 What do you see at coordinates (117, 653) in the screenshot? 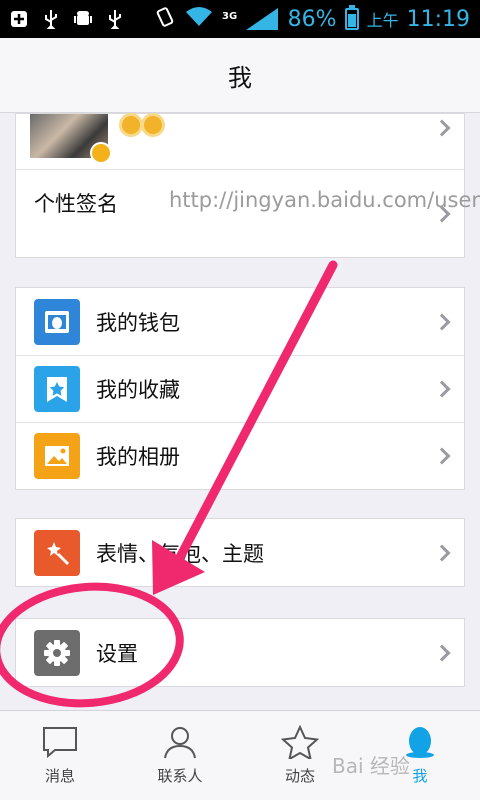
I see `menu-label: 设置` at bounding box center [117, 653].